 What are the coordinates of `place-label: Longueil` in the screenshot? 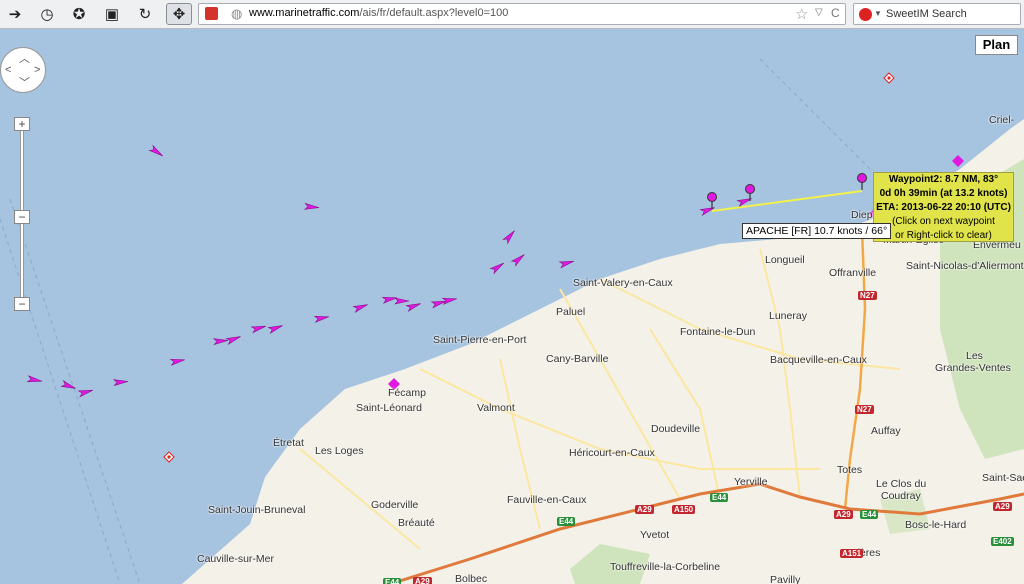 It's located at (785, 260).